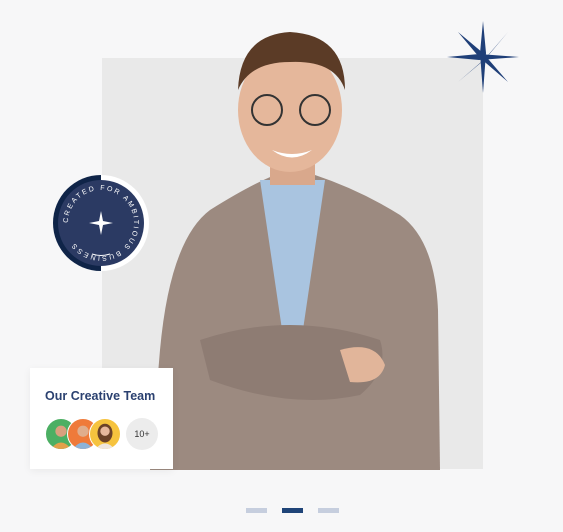 Image resolution: width=563 pixels, height=532 pixels. What do you see at coordinates (292, 510) in the screenshot?
I see `carousel-dot-2-active` at bounding box center [292, 510].